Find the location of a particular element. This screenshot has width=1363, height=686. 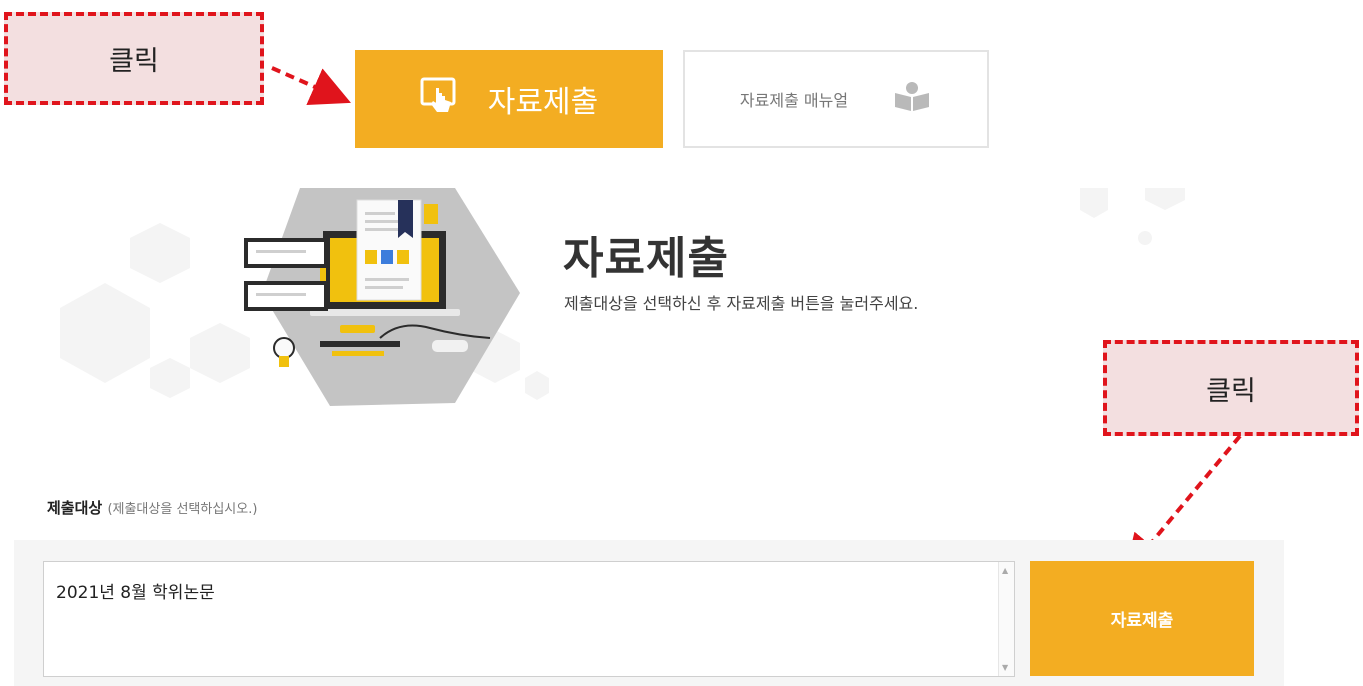

submission-target-label: 제출대상 (제출대상을 선택하십시오.) is located at coordinates (152, 507).